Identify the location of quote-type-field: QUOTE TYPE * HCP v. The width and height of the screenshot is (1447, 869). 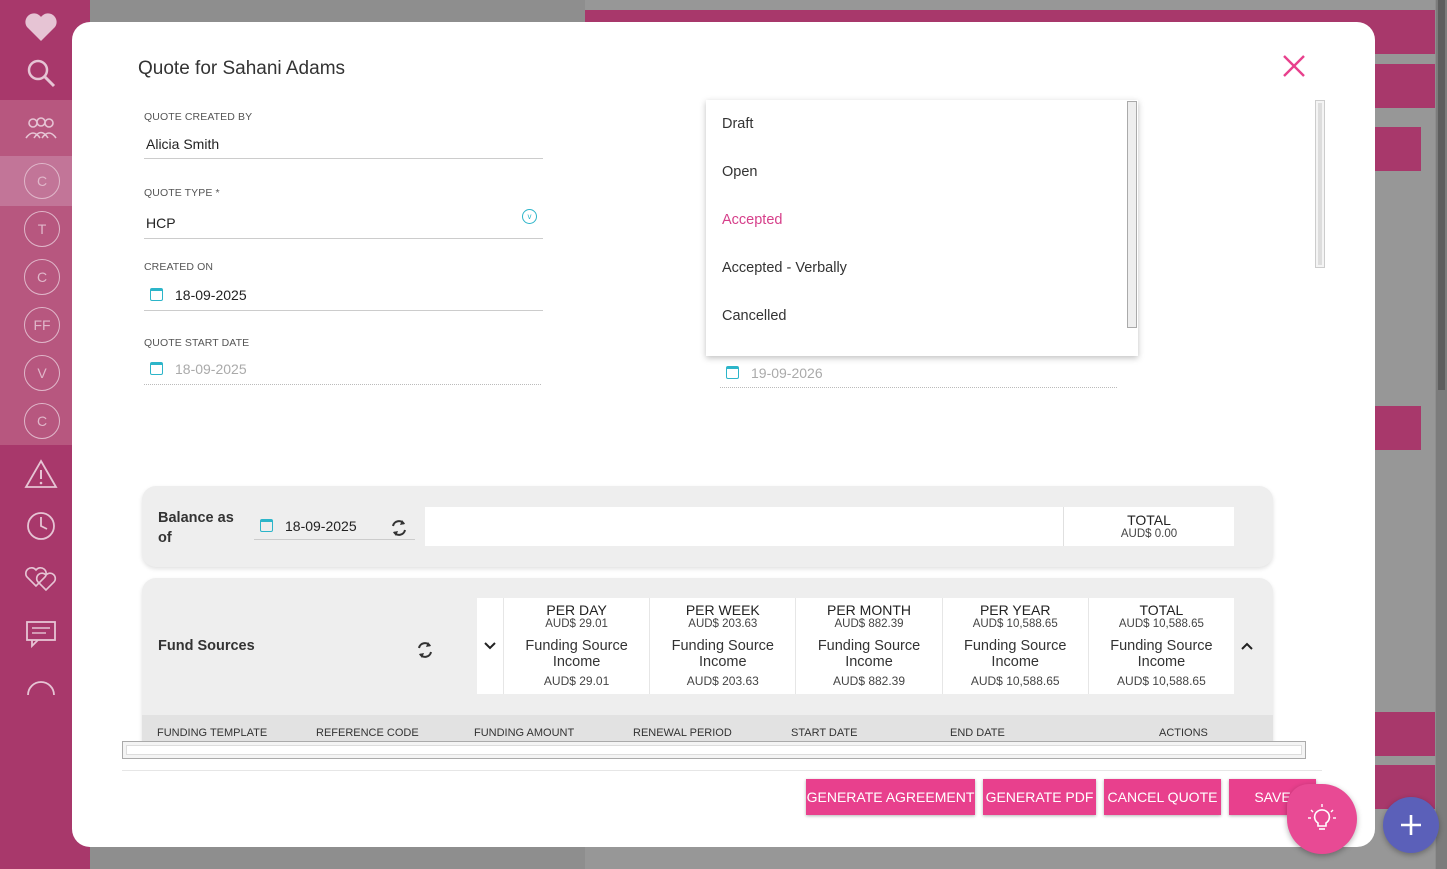
(343, 213).